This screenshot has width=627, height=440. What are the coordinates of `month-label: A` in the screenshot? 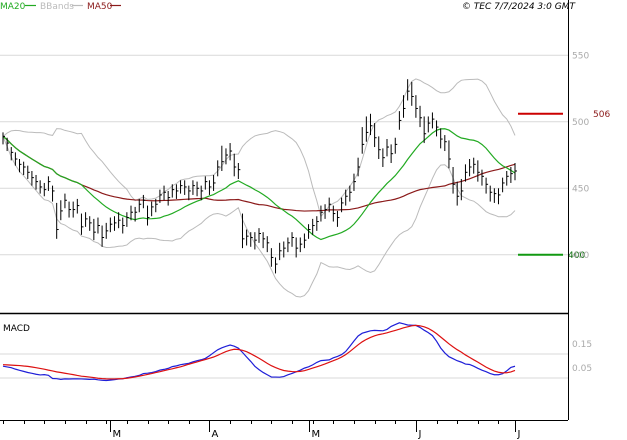 It's located at (215, 434).